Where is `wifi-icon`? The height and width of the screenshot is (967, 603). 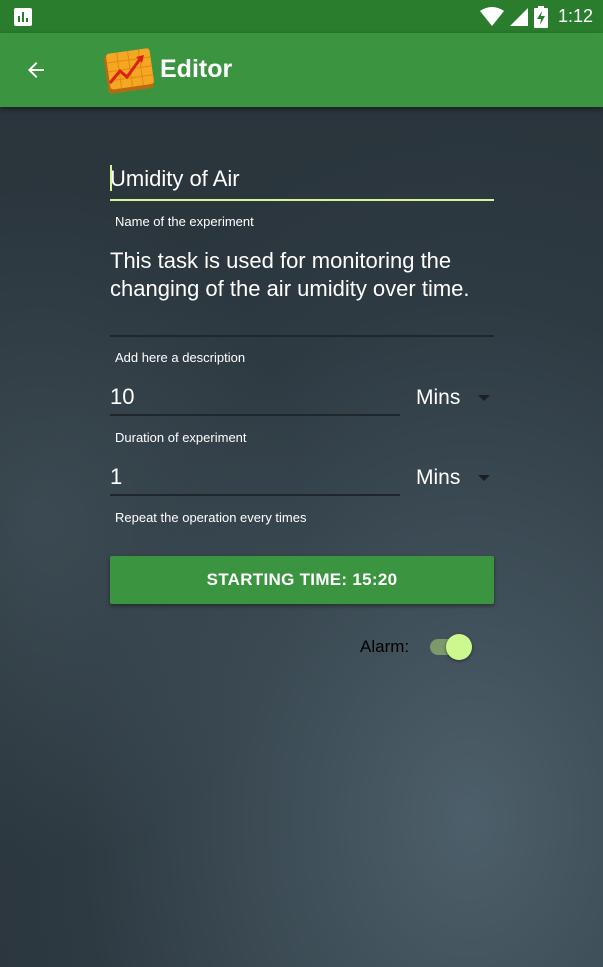
wifi-icon is located at coordinates (491, 16).